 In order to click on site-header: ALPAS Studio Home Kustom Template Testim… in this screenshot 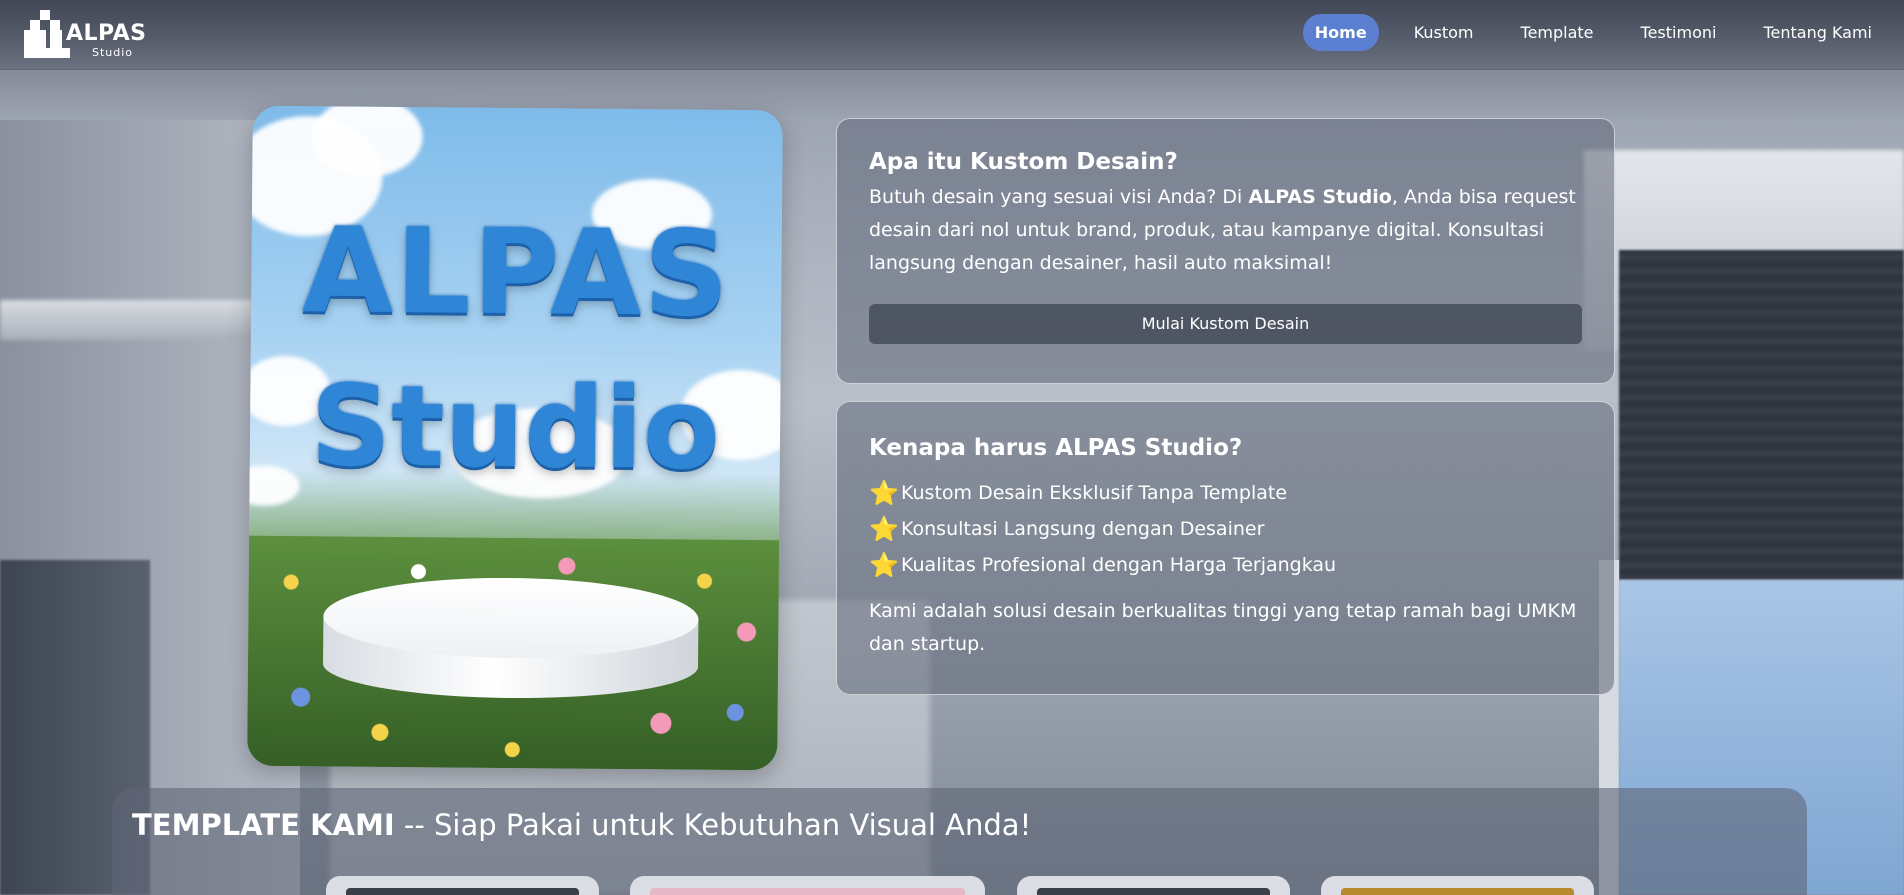, I will do `click(952, 35)`.